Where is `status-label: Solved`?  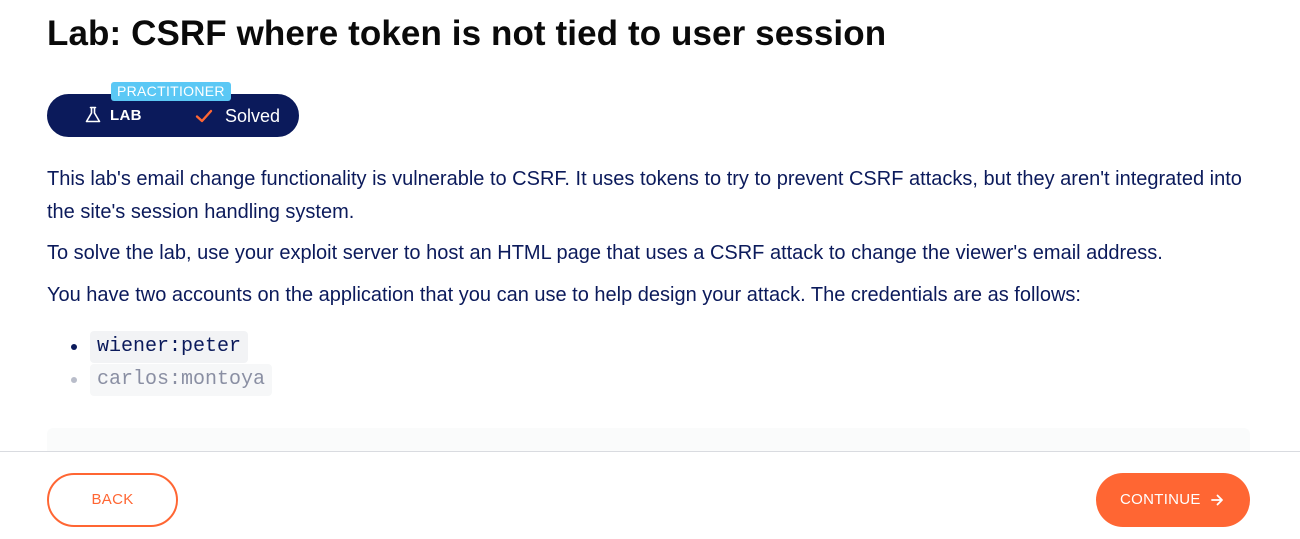
status-label: Solved is located at coordinates (253, 116).